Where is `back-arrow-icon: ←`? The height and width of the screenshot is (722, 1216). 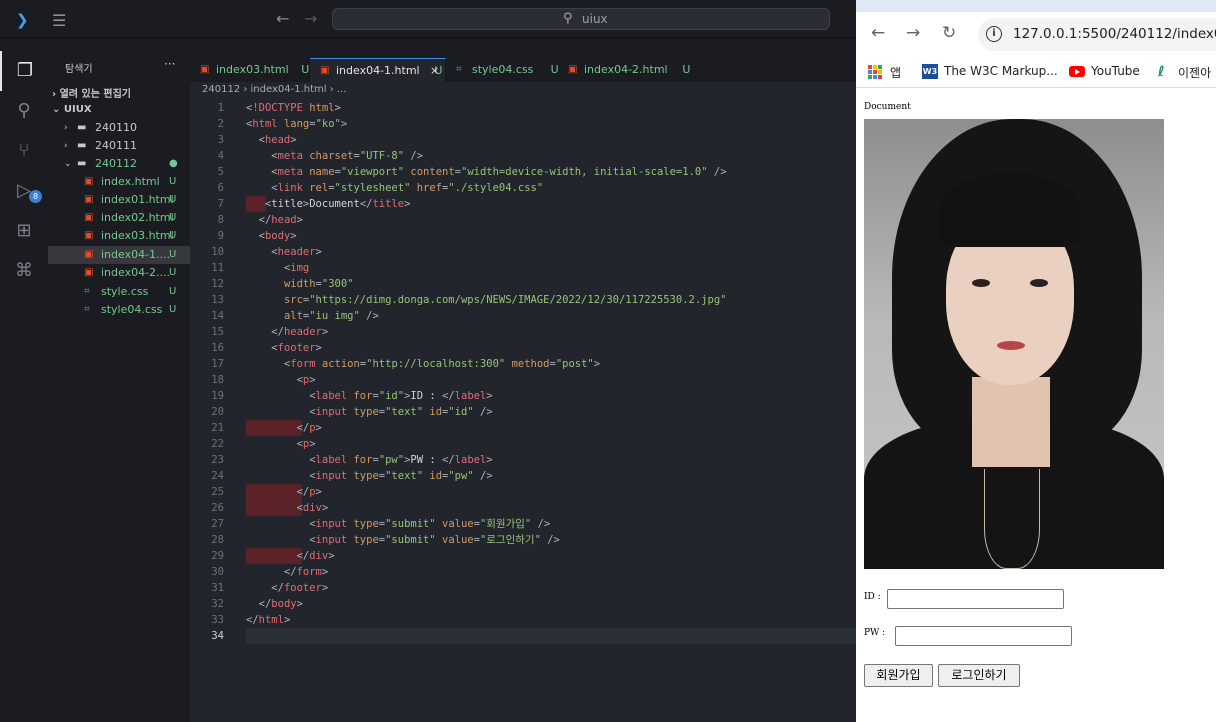
back-arrow-icon: ← is located at coordinates (282, 18).